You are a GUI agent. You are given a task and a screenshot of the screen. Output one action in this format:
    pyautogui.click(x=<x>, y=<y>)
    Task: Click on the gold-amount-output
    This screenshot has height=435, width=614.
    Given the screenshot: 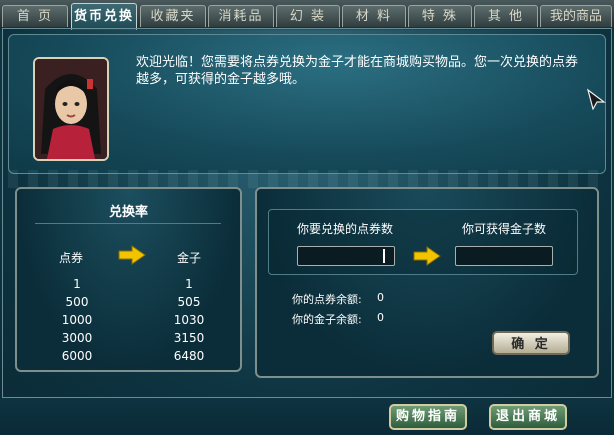 What is the action you would take?
    pyautogui.click(x=504, y=256)
    